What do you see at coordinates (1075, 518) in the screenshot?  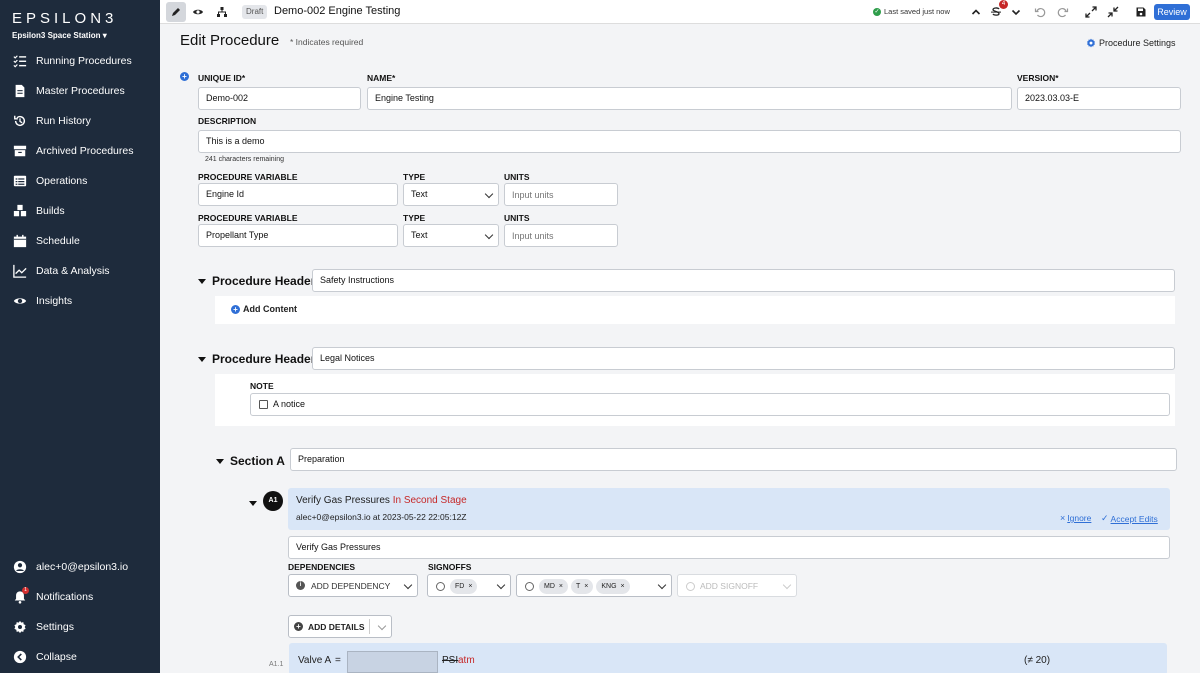 I see `ignore-button: × Ignore` at bounding box center [1075, 518].